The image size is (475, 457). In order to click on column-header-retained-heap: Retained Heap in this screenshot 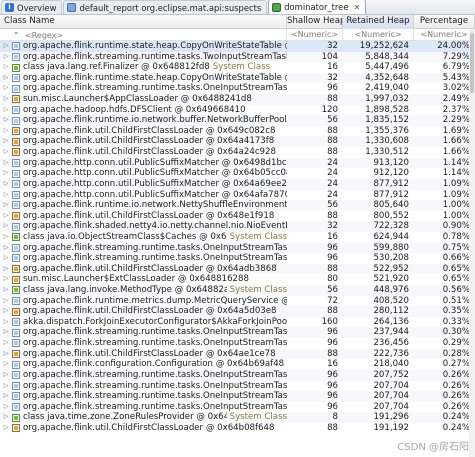, I will do `click(378, 22)`.